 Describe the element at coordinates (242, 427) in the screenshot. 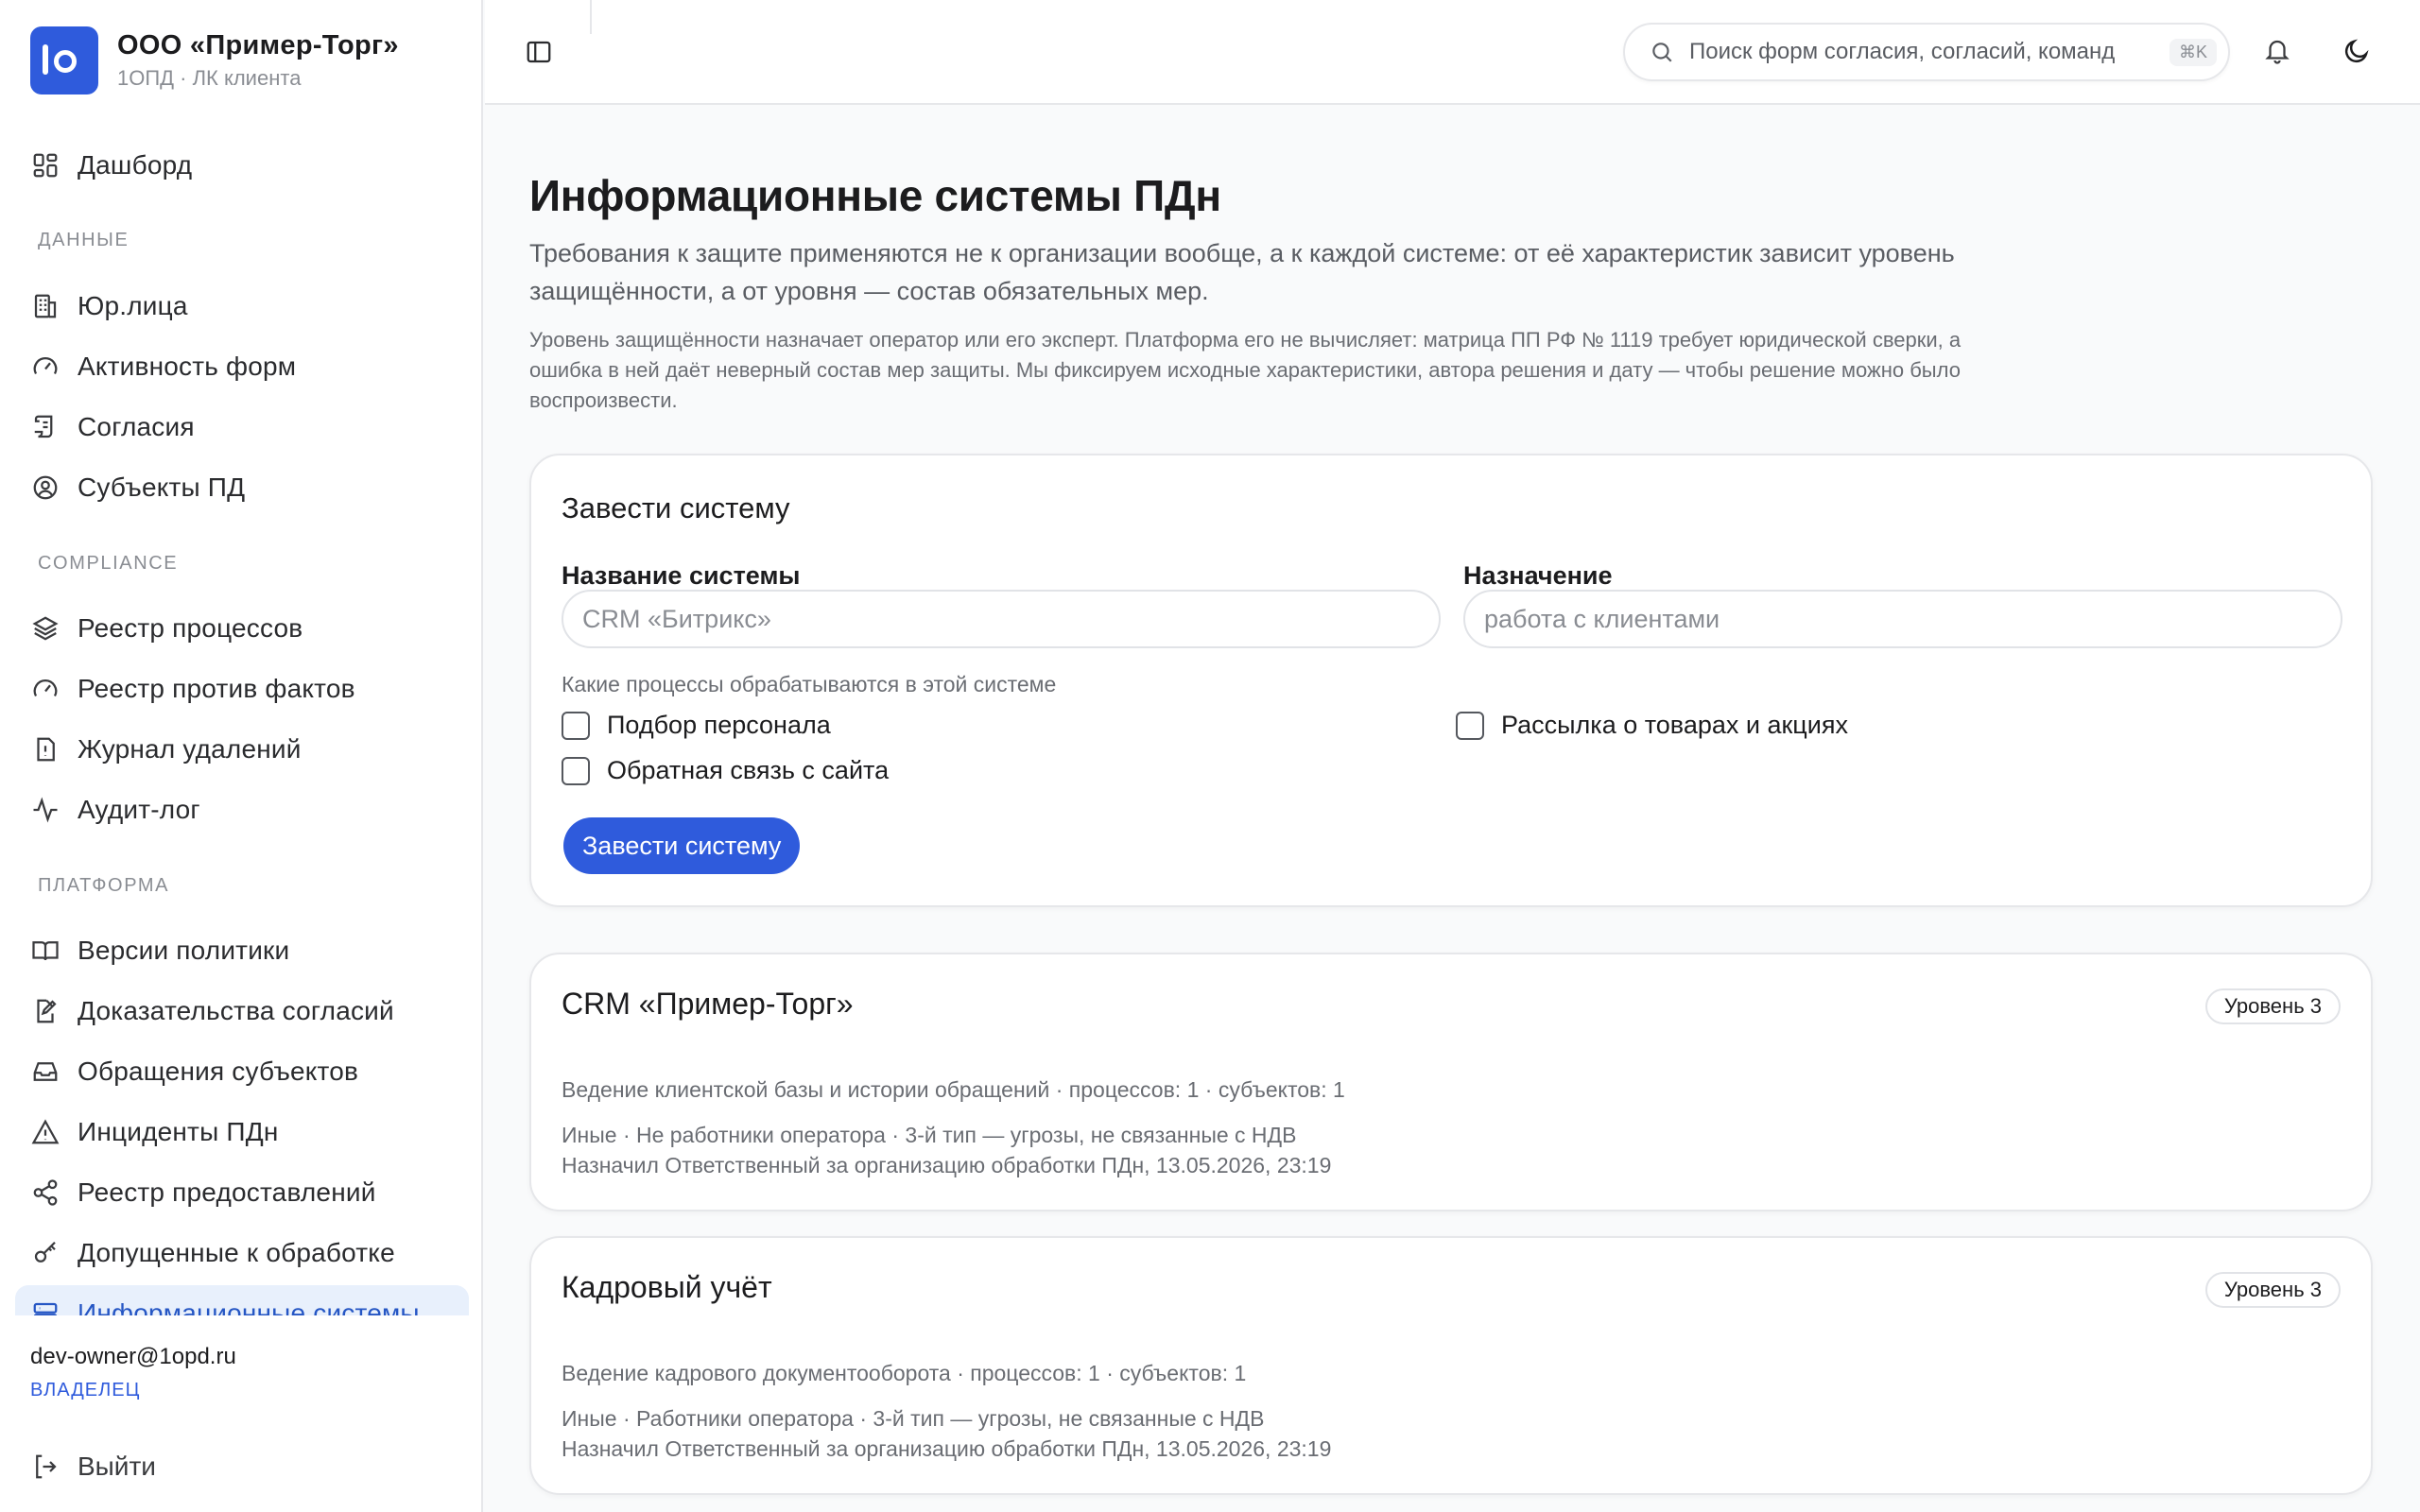

I see `sidebar-item-consents: Согласия` at that location.